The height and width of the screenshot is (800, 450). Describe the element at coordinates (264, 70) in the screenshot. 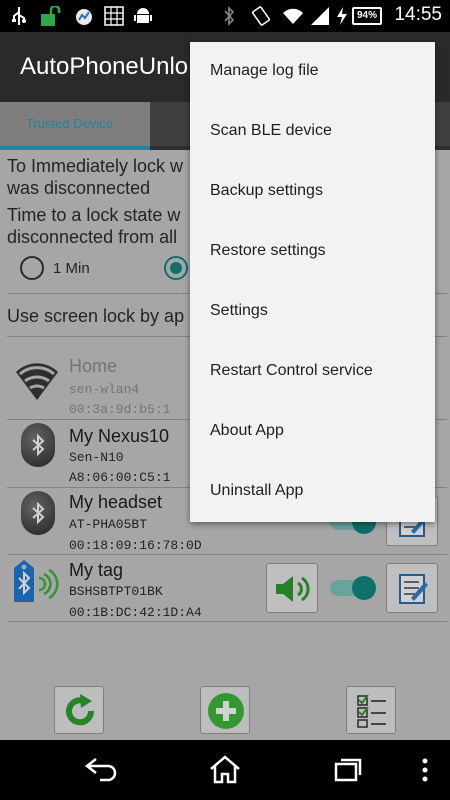

I see `menu-item-label: Manage log file` at that location.